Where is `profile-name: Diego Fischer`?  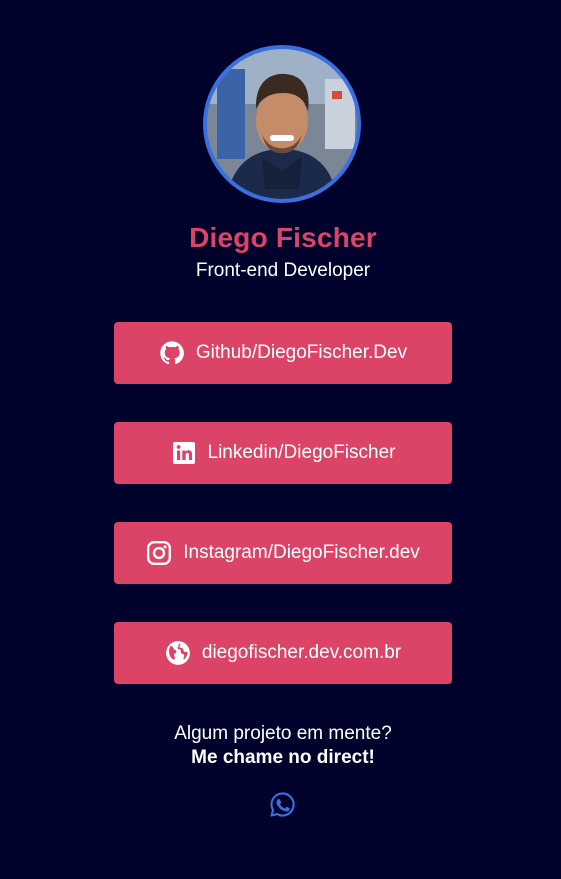
profile-name: Diego Fischer is located at coordinates (283, 237).